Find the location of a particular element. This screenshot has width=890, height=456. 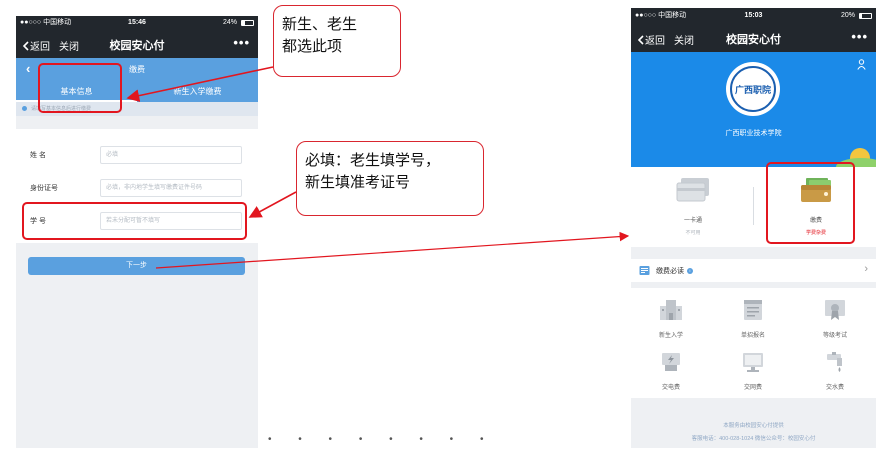

page-dots: • • • • • • • • is located at coordinates (382, 439).